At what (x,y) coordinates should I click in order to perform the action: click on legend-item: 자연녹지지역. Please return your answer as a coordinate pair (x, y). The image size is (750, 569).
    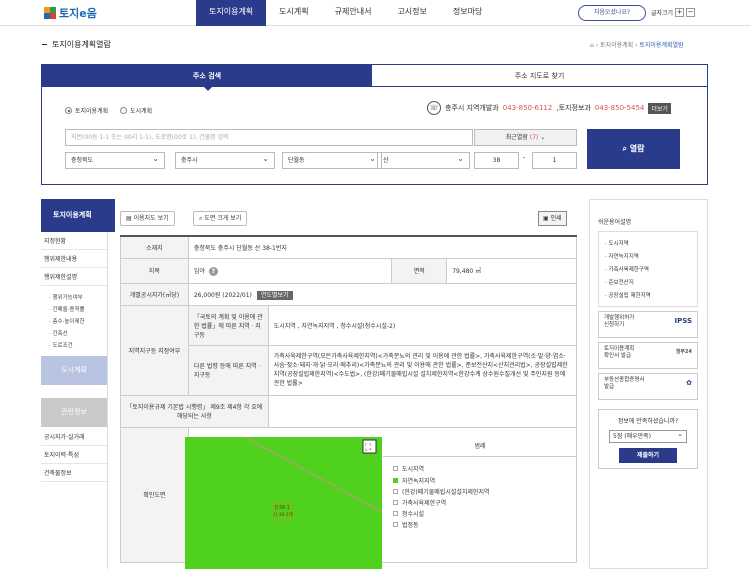
    Looking at the image, I should click on (414, 480).